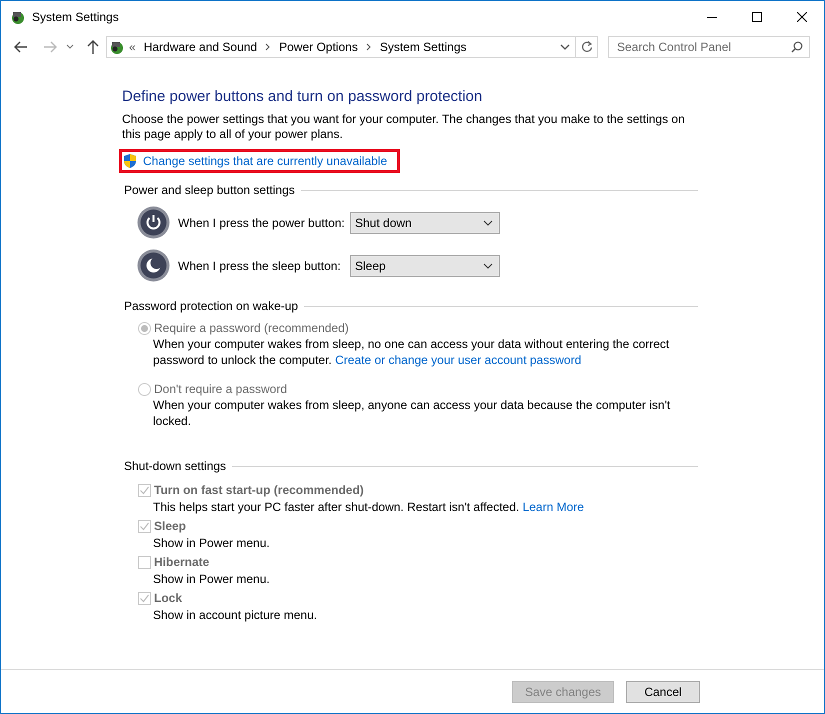  I want to click on search-field: Search Control Panel, so click(709, 47).